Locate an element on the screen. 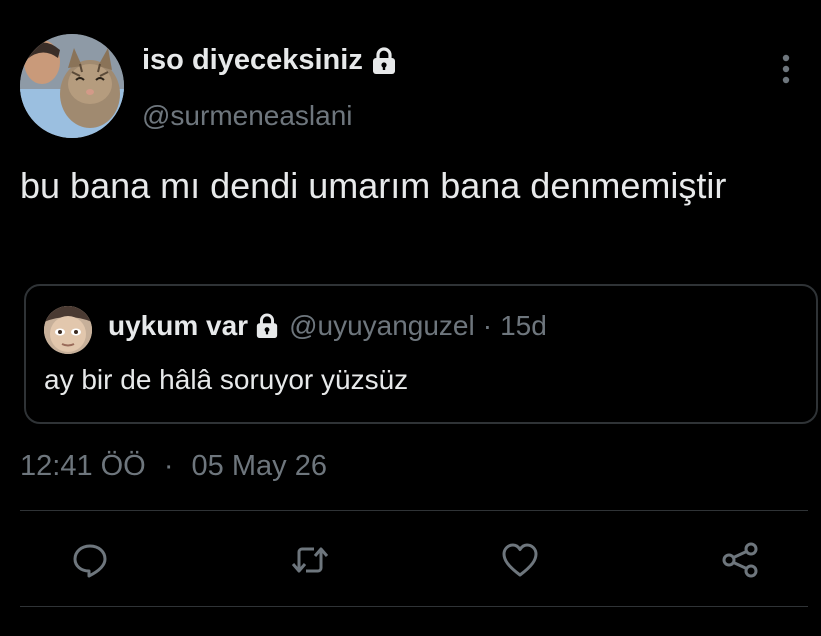 The image size is (821, 636). author-display-name-row: iso diyeceksiniz is located at coordinates (269, 60).